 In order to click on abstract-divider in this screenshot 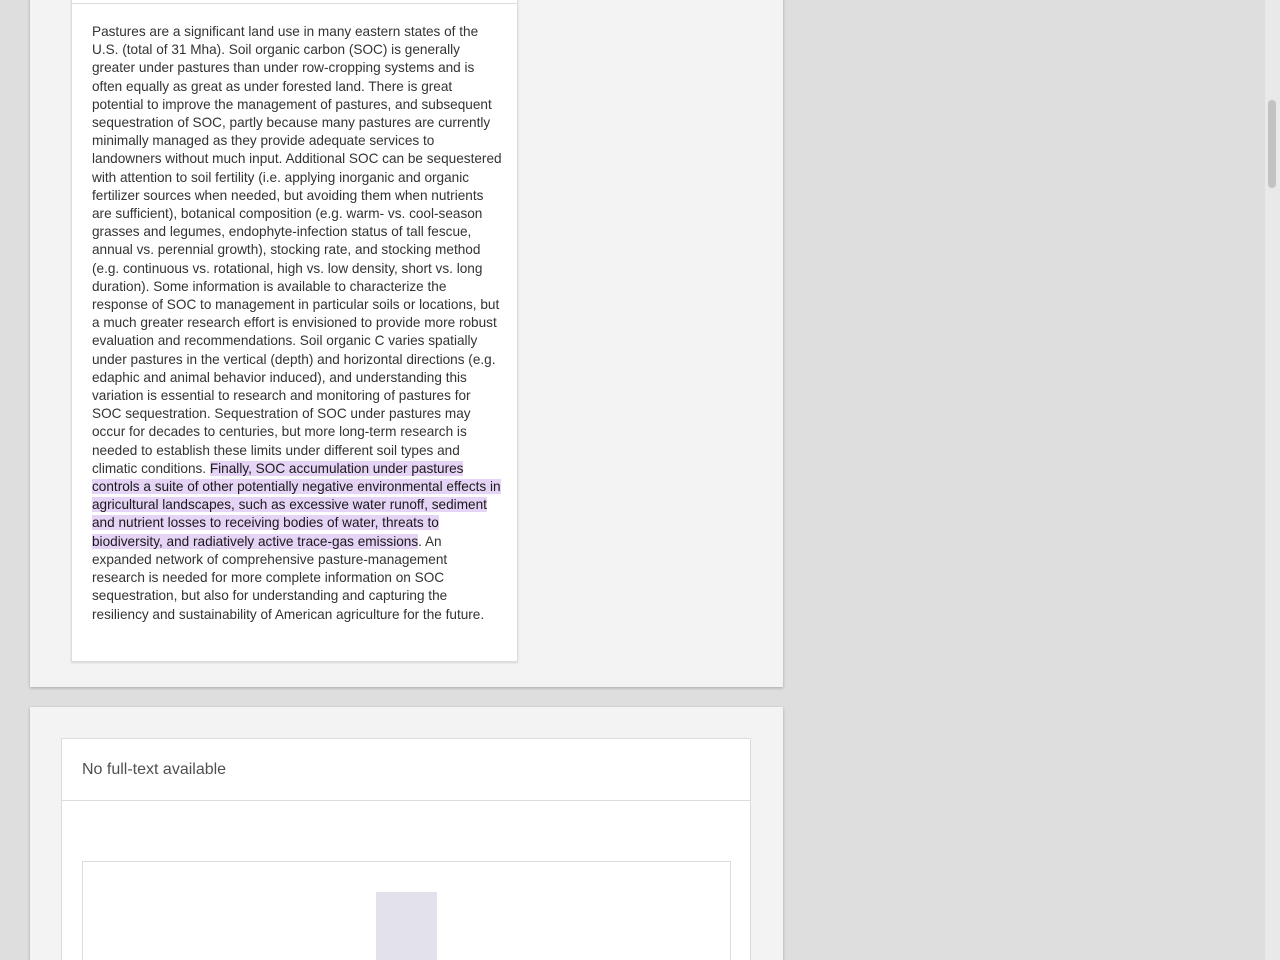, I will do `click(294, 3)`.